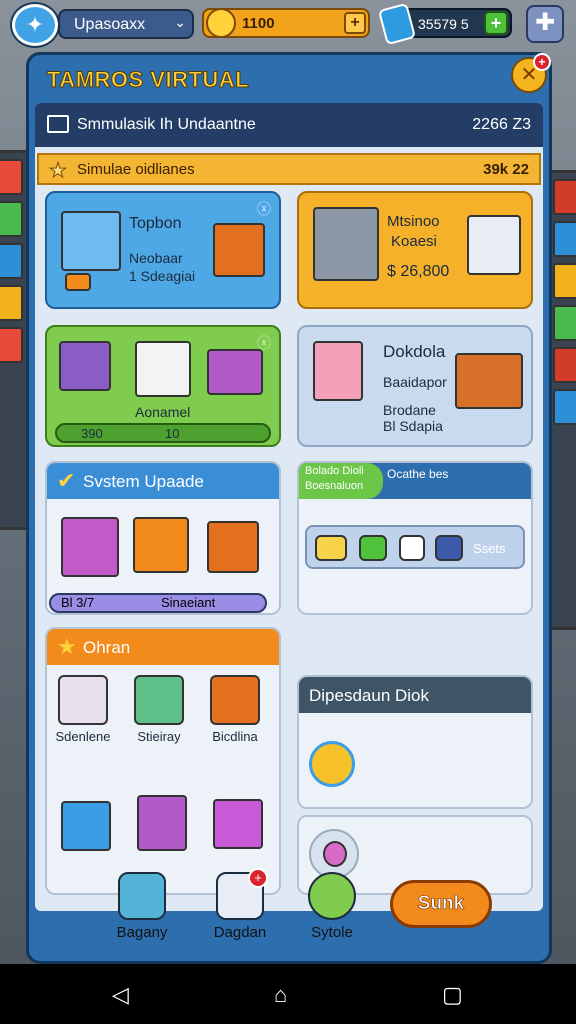  I want to click on status-header: Bolado Dioli Boesnaluon Ocathe bes, so click(415, 481).